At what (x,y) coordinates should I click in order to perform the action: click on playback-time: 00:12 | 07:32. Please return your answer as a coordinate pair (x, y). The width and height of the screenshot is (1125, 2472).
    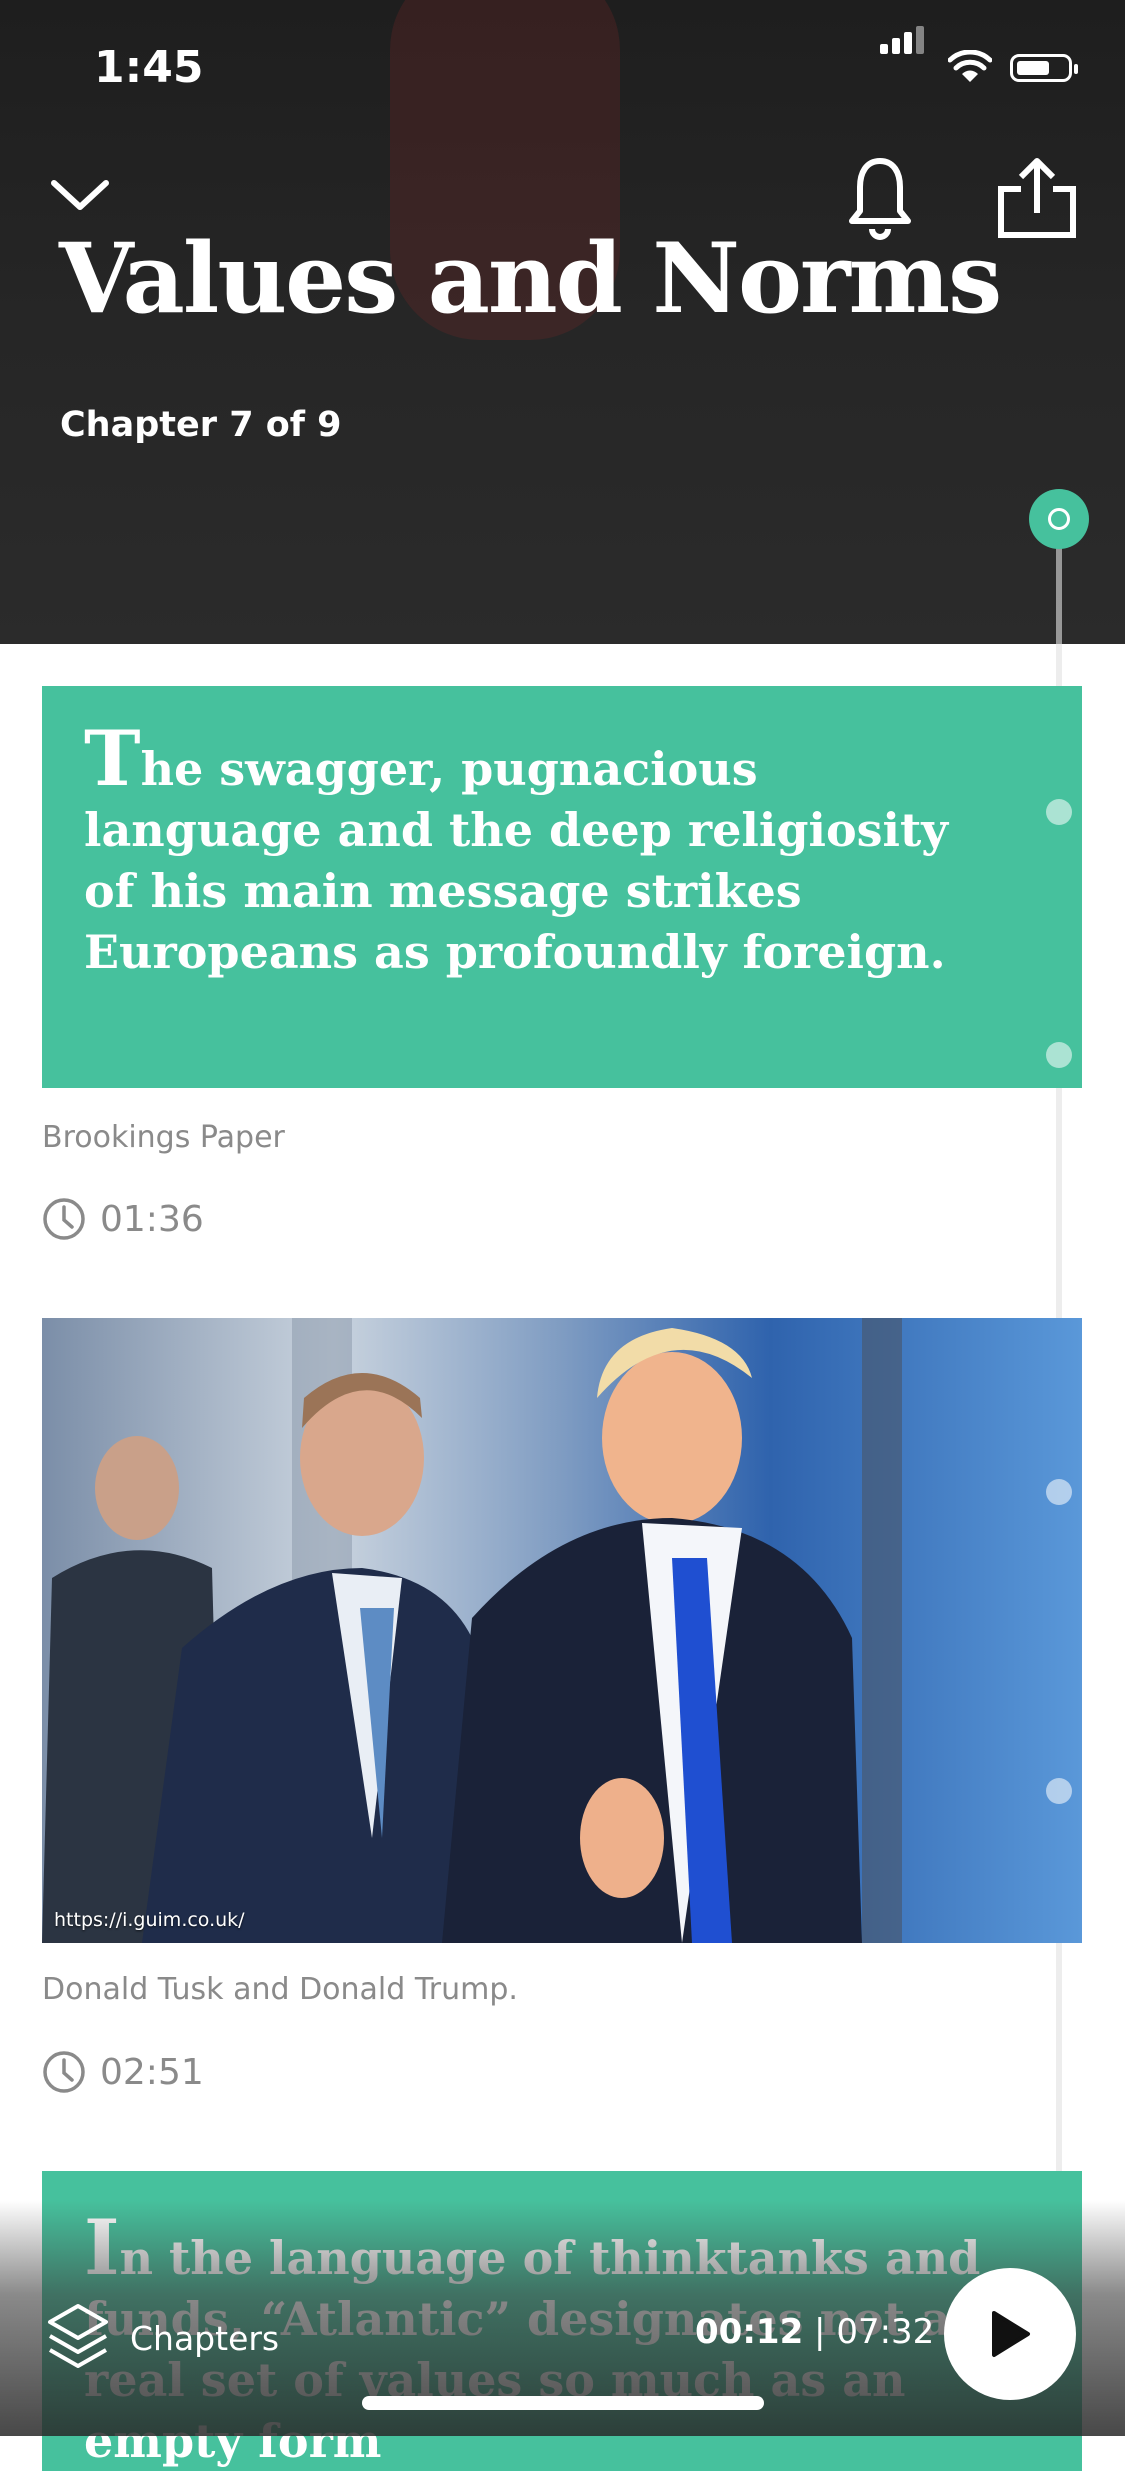
    Looking at the image, I should click on (814, 2332).